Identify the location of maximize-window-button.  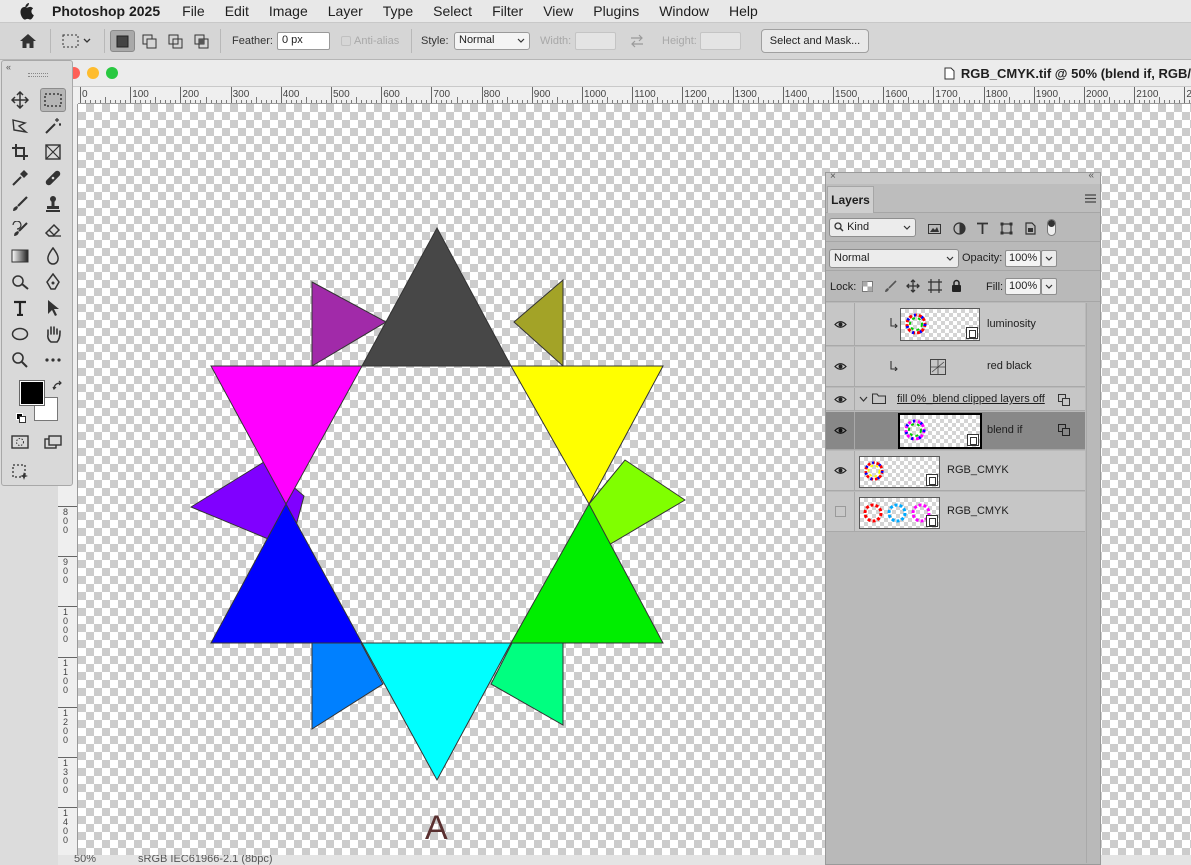
(112, 73).